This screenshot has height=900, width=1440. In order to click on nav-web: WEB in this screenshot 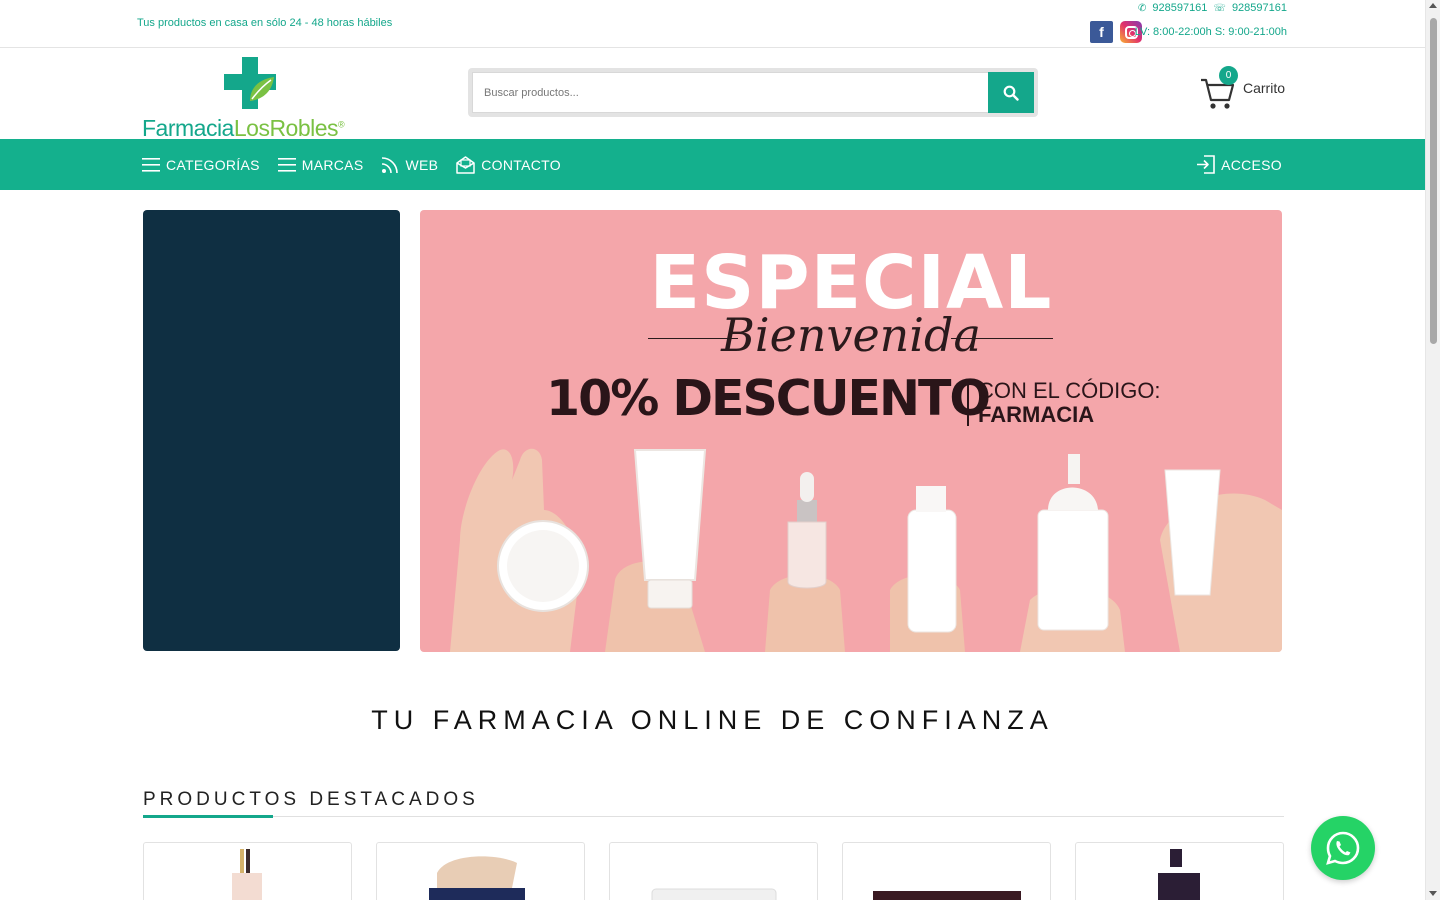, I will do `click(409, 165)`.